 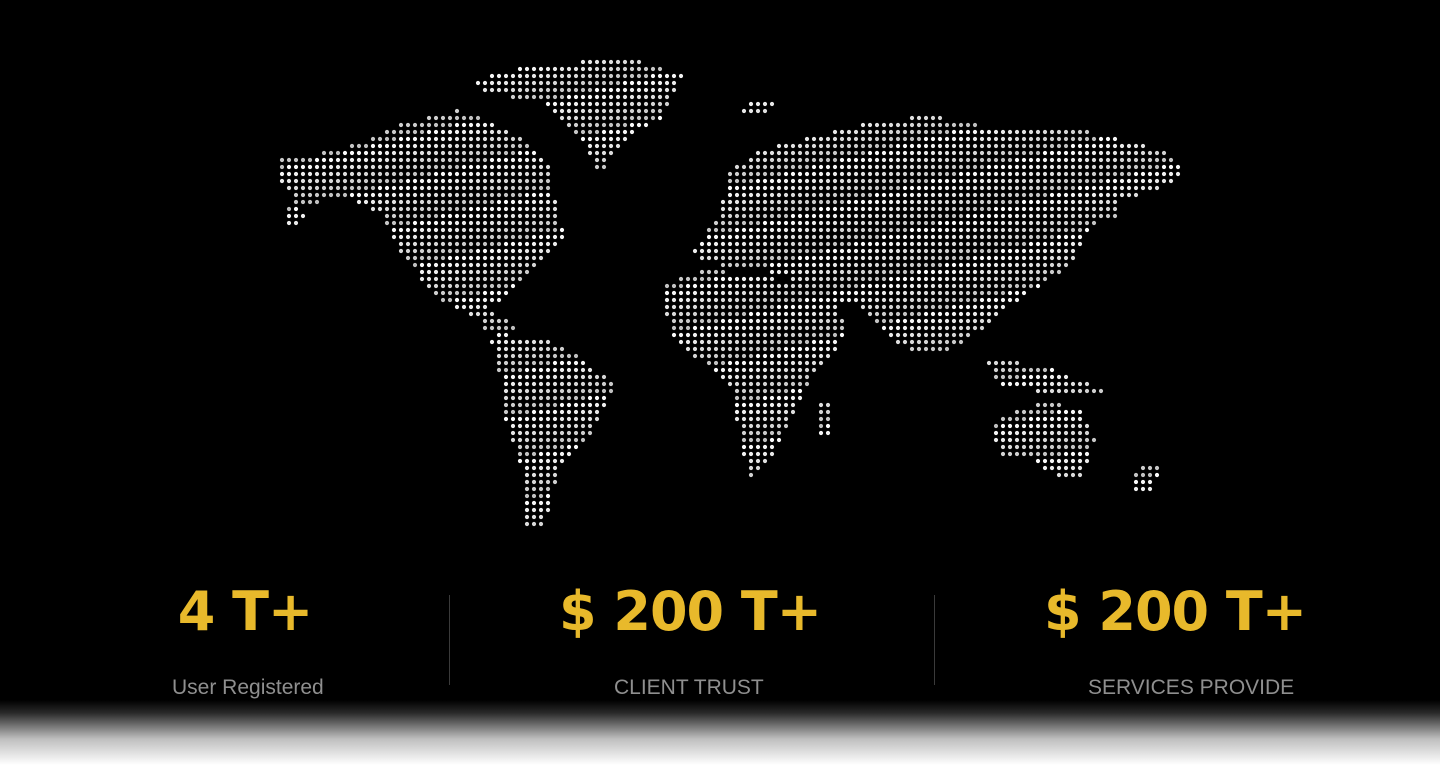 What do you see at coordinates (720, 732) in the screenshot?
I see `bottom-fade` at bounding box center [720, 732].